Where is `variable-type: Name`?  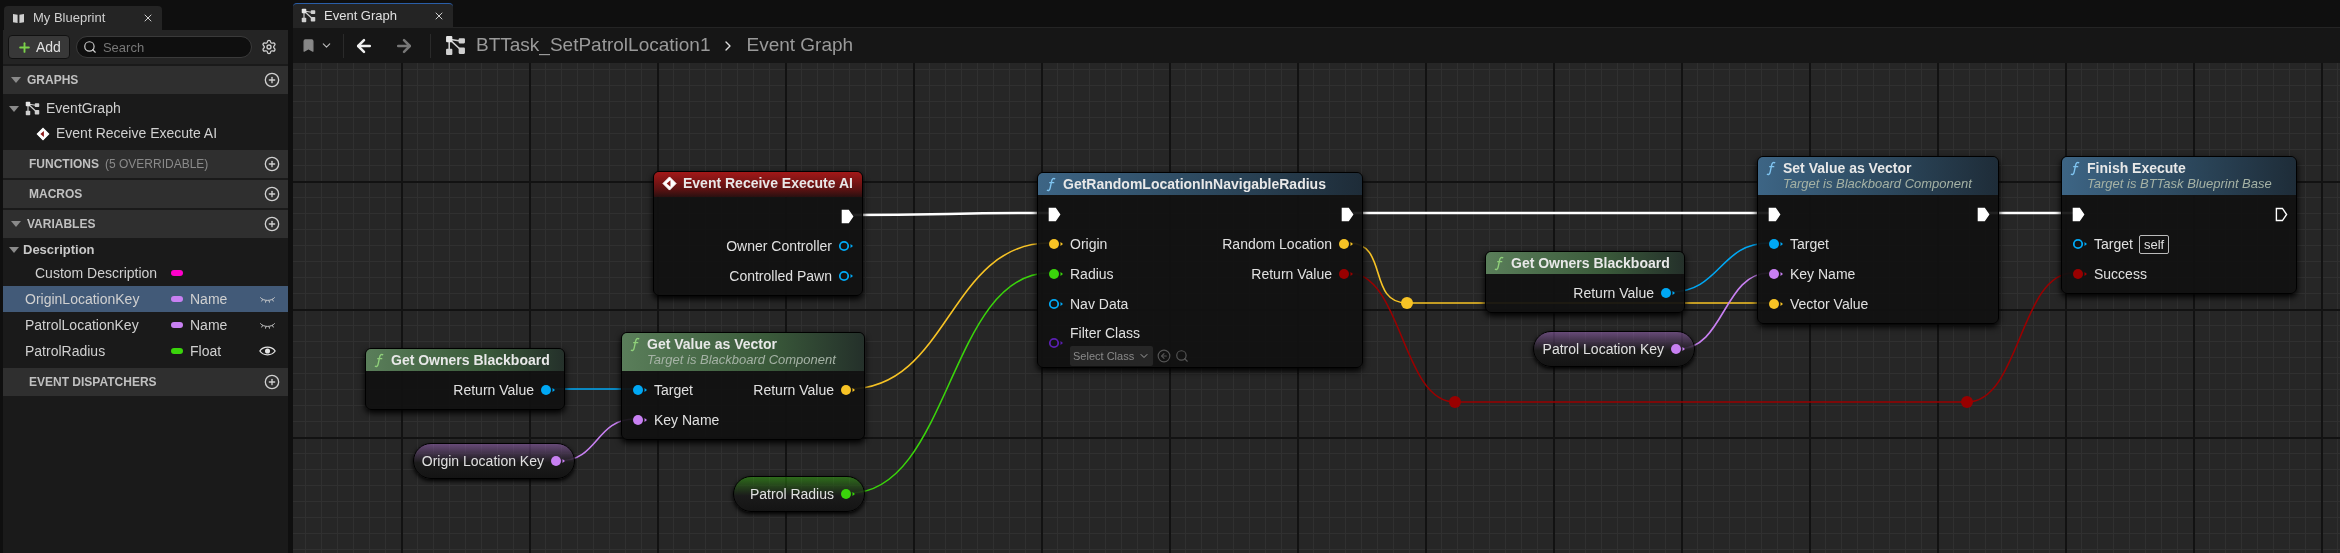 variable-type: Name is located at coordinates (209, 325).